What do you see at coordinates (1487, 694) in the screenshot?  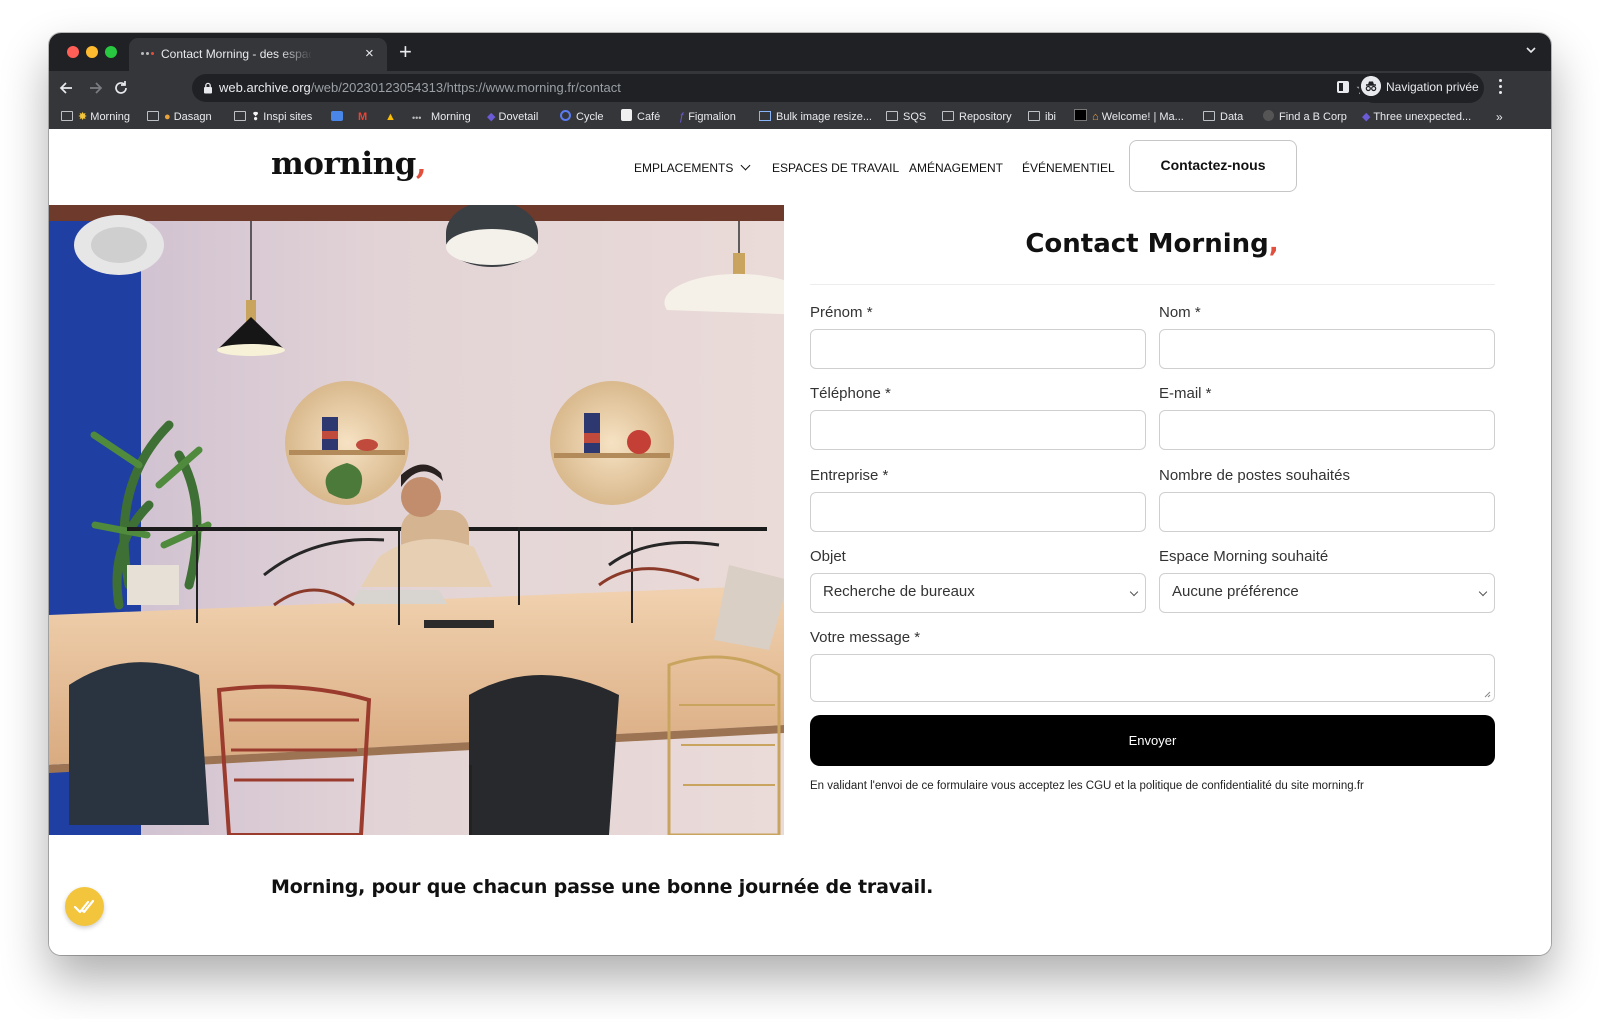 I see `resize-grip-icon` at bounding box center [1487, 694].